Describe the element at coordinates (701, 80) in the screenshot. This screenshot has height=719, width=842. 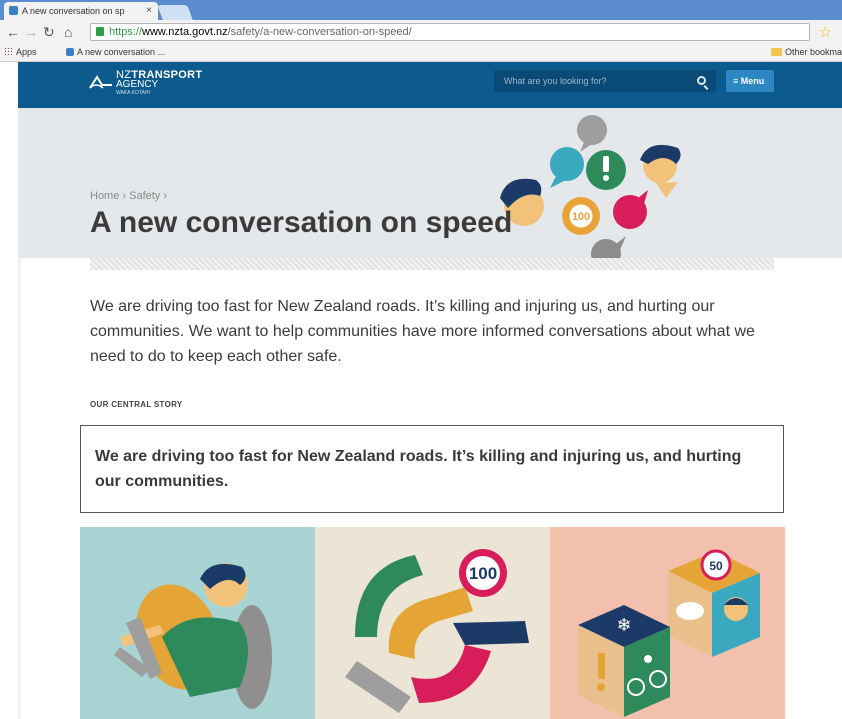
I see `search-icon` at that location.